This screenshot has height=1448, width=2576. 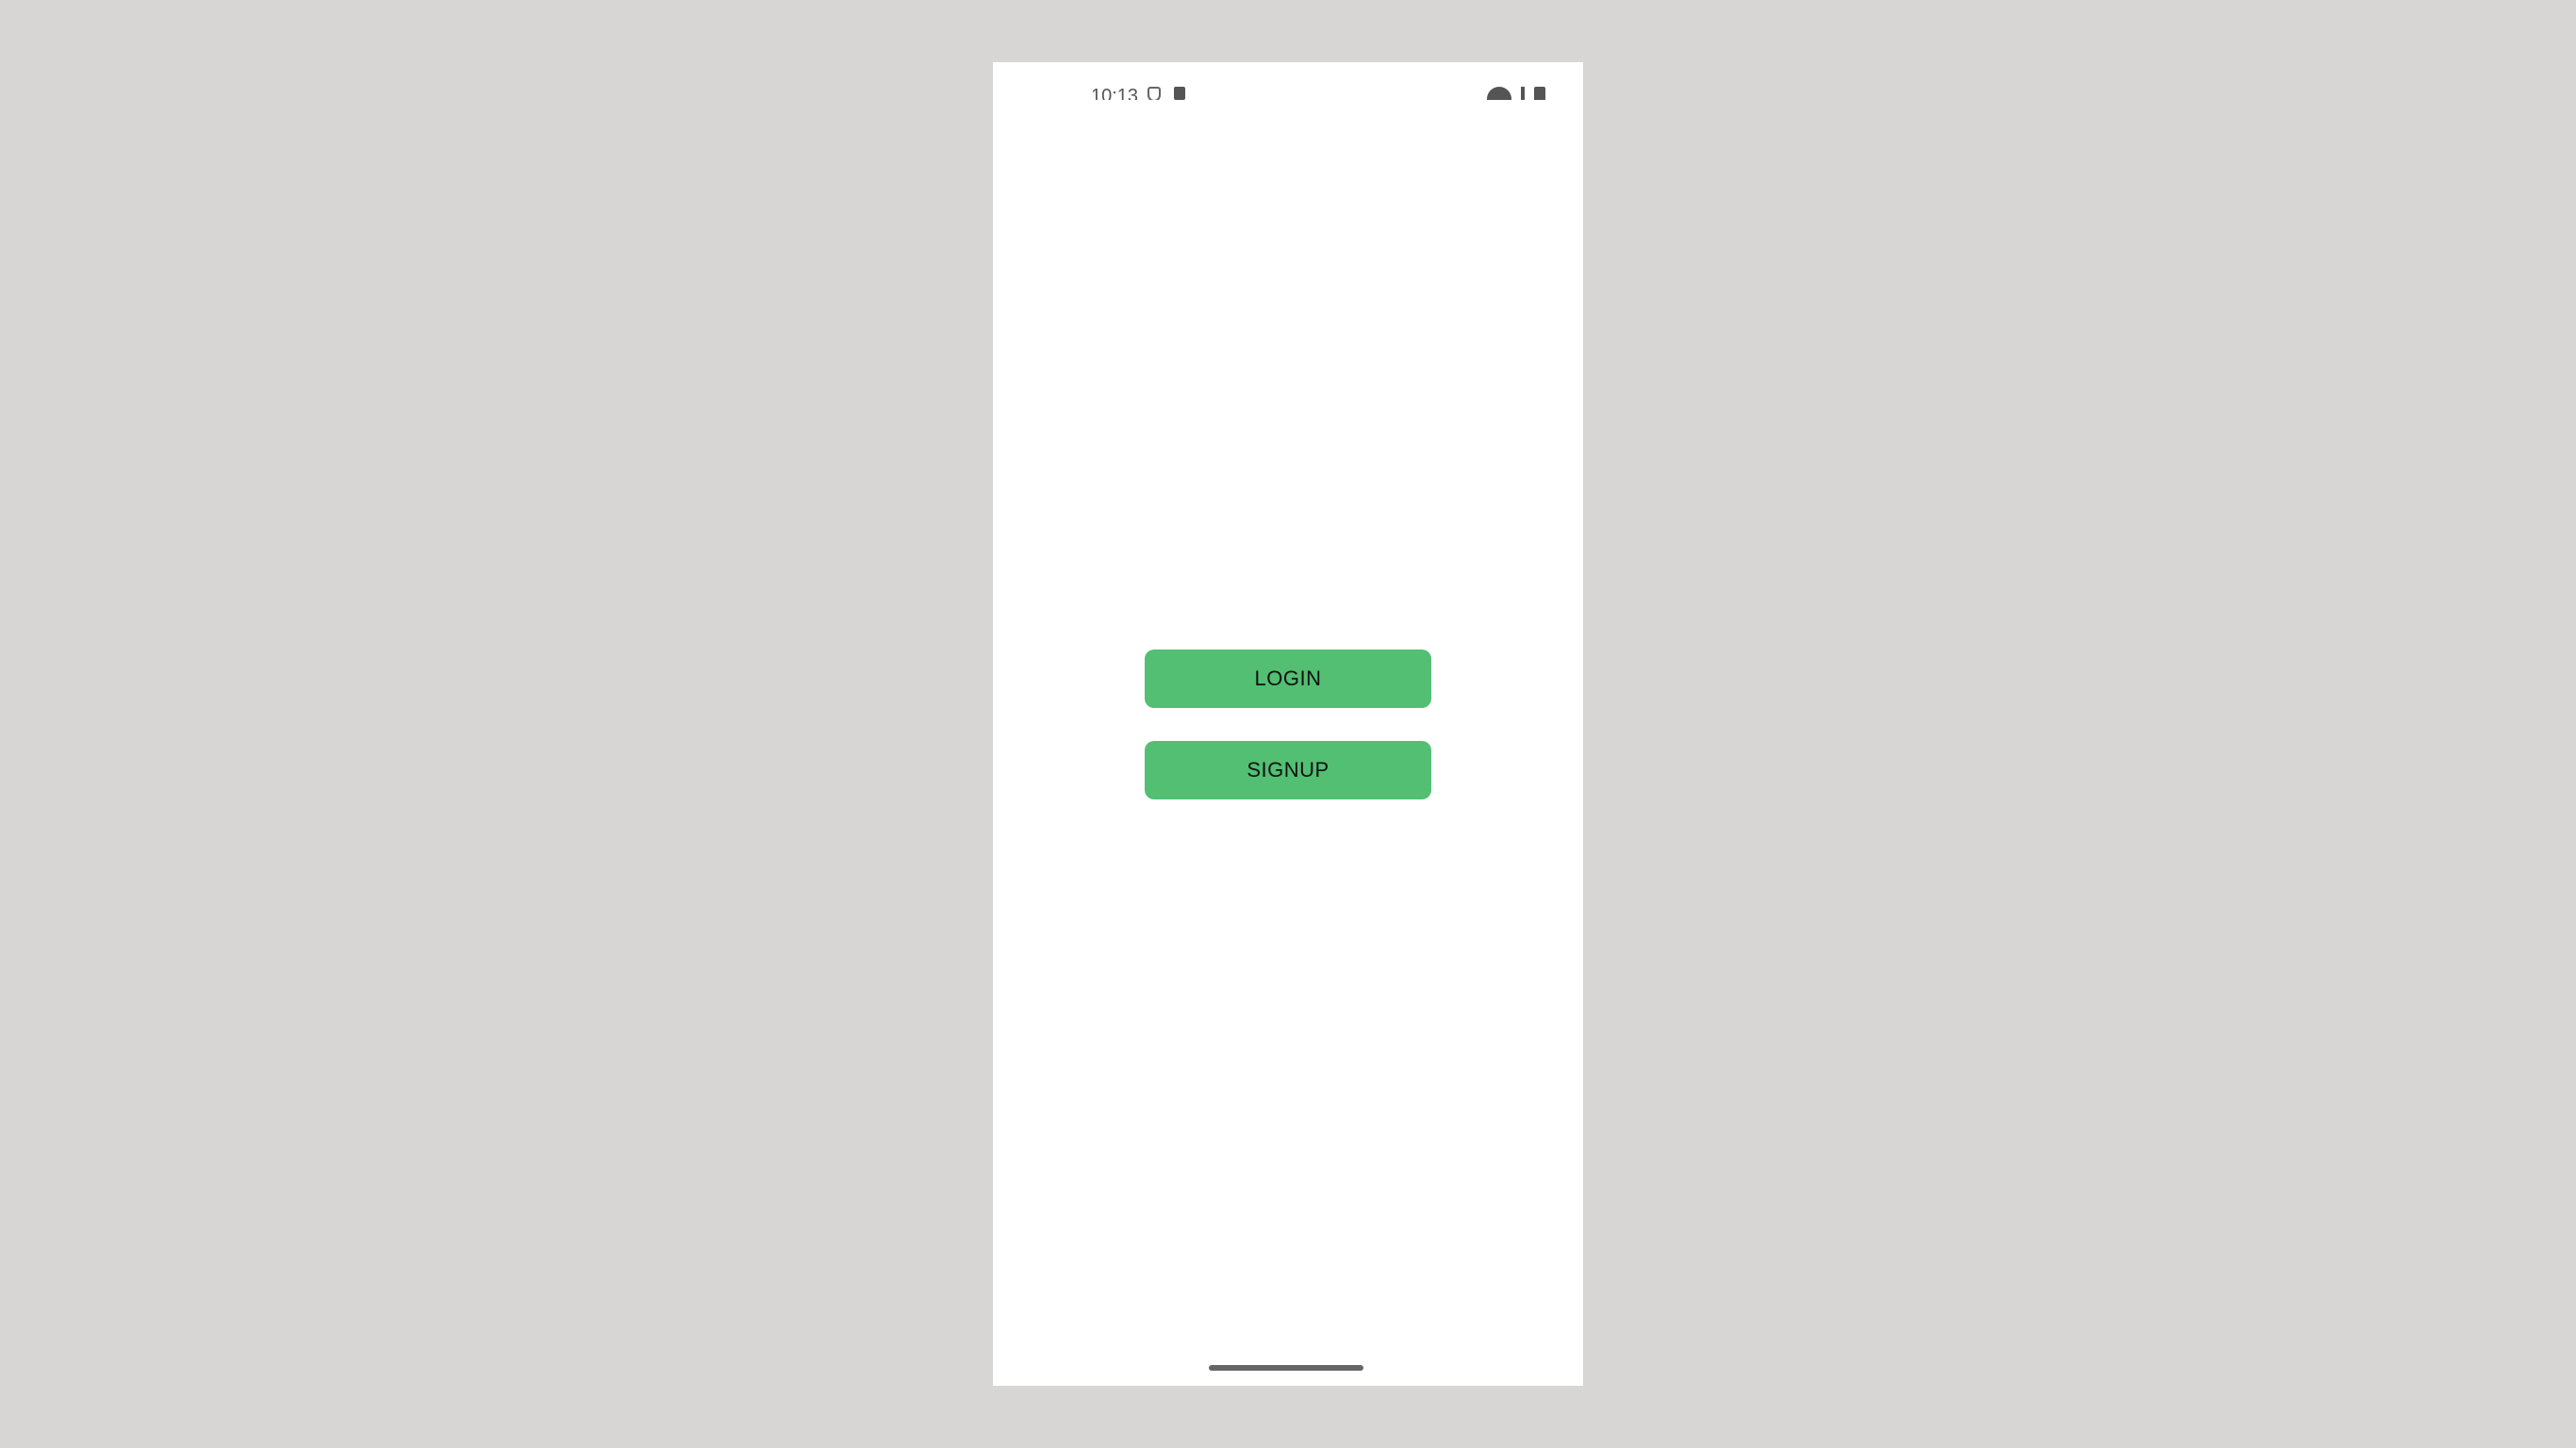 I want to click on status-bar: 10:13, so click(x=1288, y=81).